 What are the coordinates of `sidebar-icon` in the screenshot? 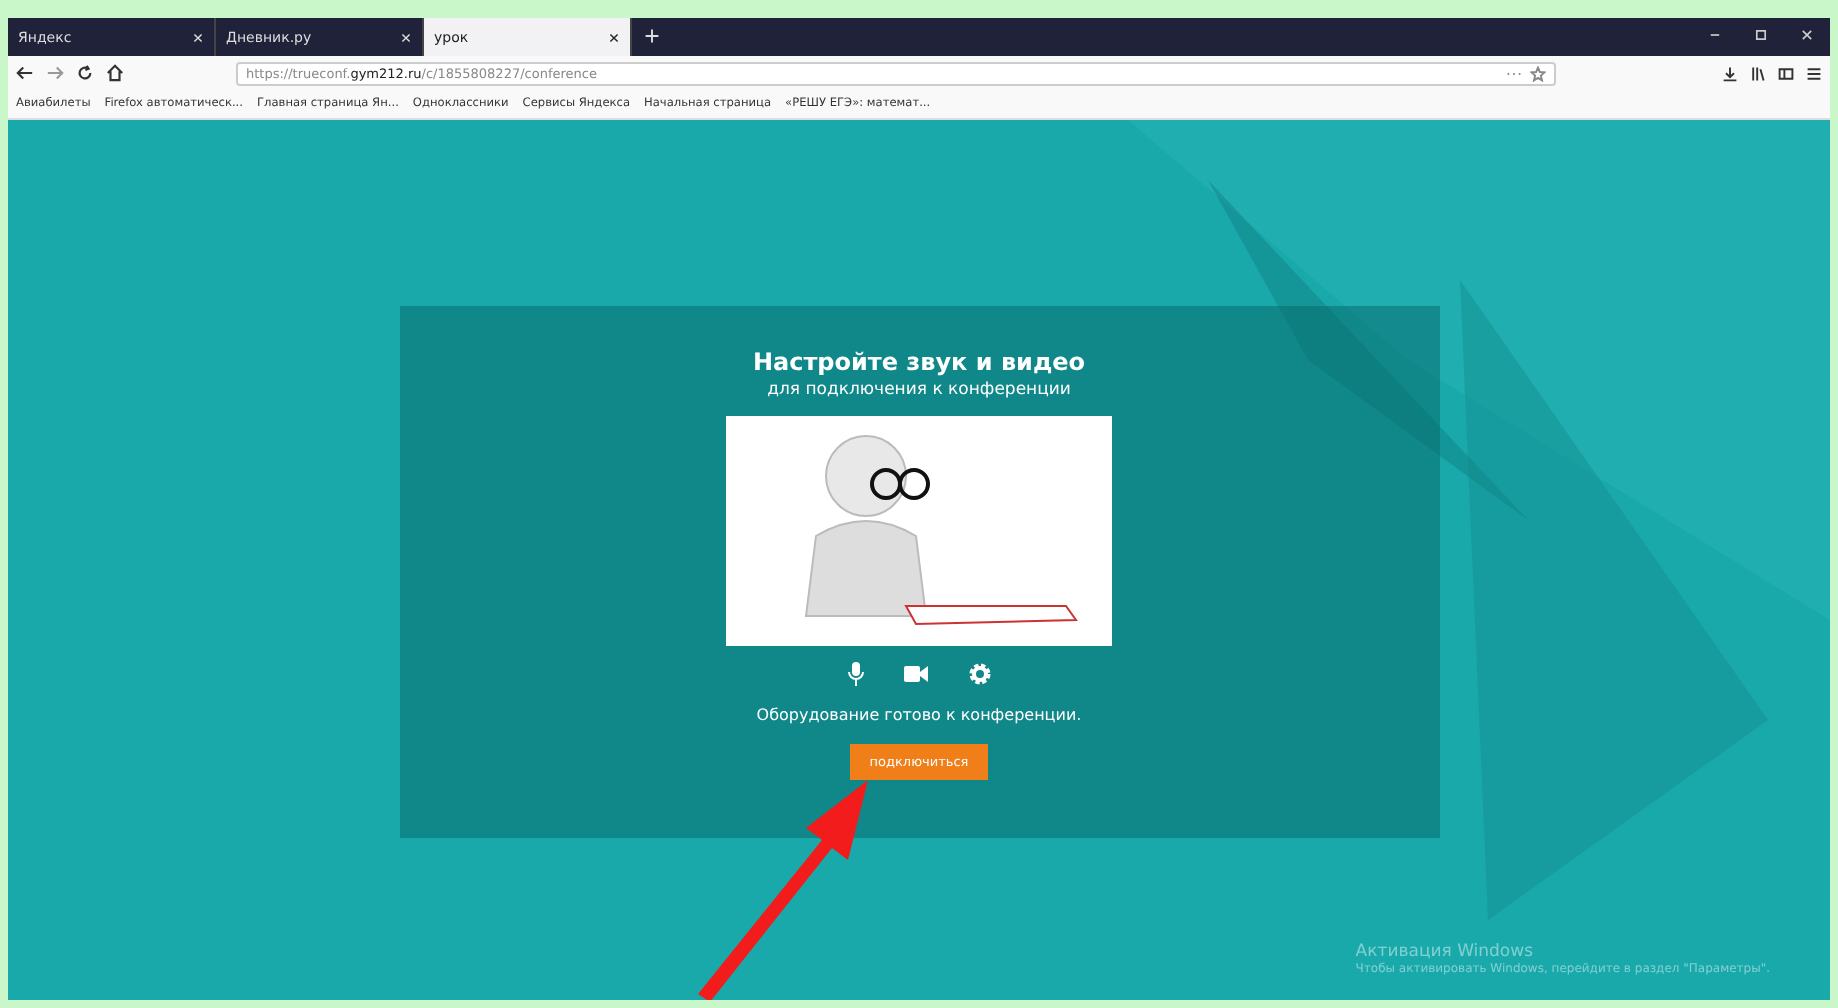 It's located at (1786, 73).